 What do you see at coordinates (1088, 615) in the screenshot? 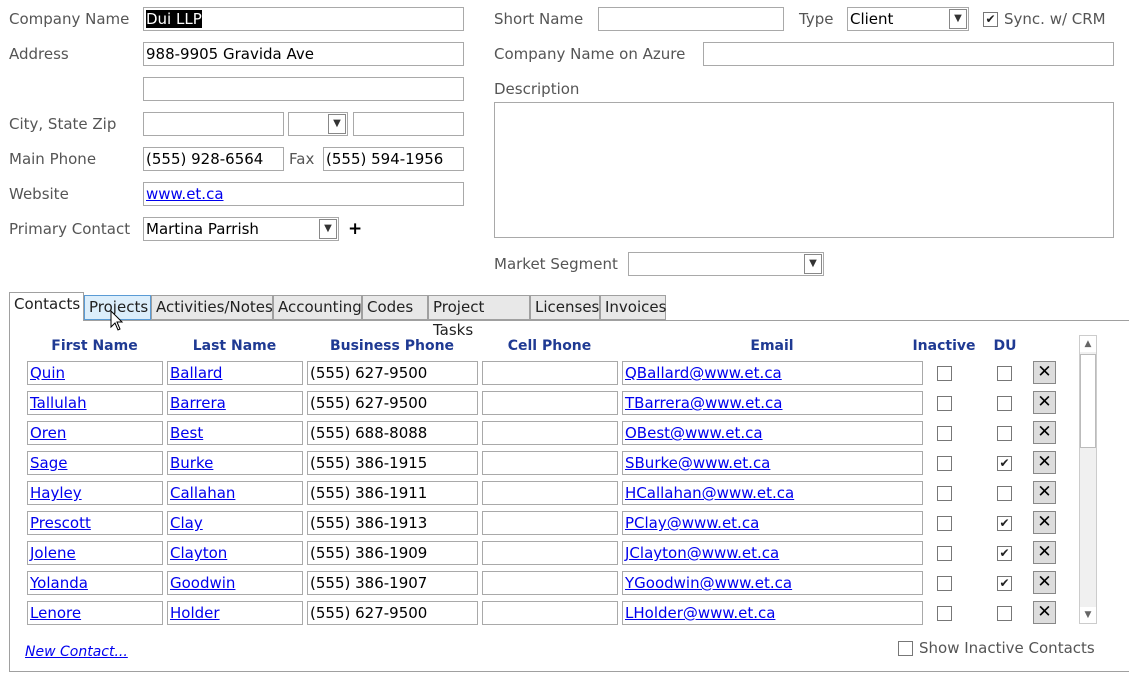
I see `scroll-down-icon: ▼` at bounding box center [1088, 615].